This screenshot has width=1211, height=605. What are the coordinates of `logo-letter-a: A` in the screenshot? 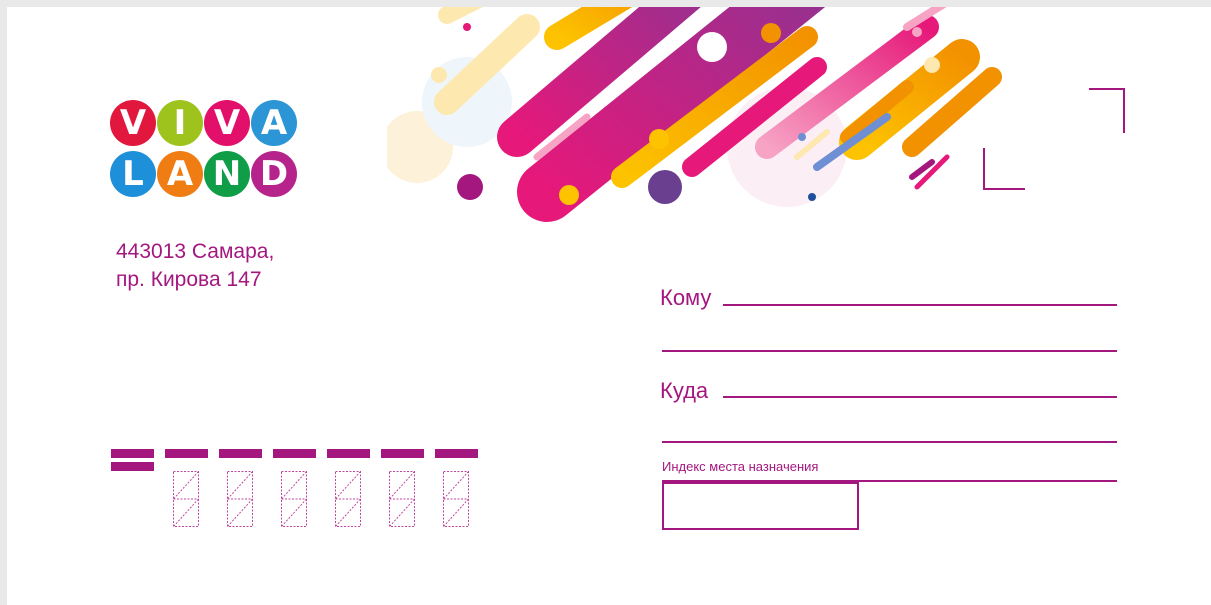 It's located at (274, 123).